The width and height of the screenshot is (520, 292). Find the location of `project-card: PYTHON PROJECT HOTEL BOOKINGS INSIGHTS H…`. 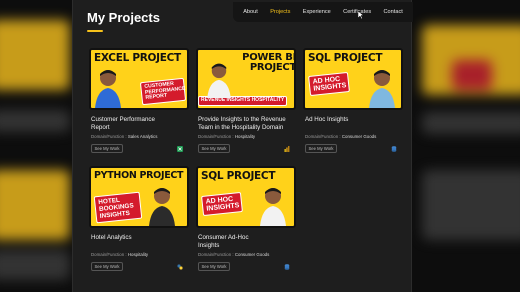

project-card: PYTHON PROJECT HOTEL BOOKINGS INSIGHTS H… is located at coordinates (139, 221).